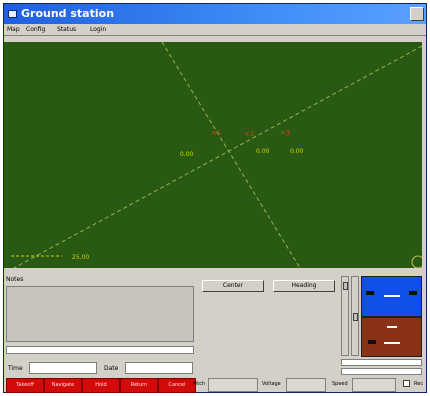 This screenshot has height=396, width=430. What do you see at coordinates (35, 29) in the screenshot?
I see `menu-config: Config` at bounding box center [35, 29].